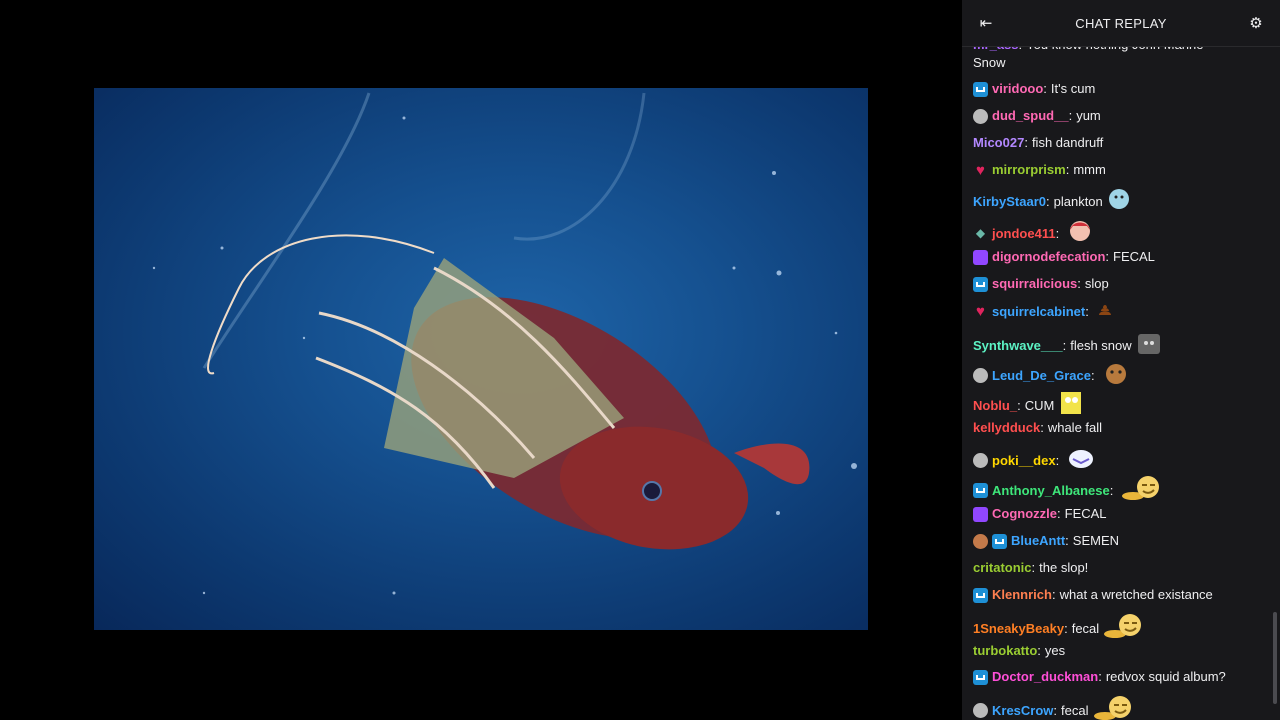  Describe the element at coordinates (1121, 143) in the screenshot. I see `chat-message: Mico027: fish dandruff` at that location.